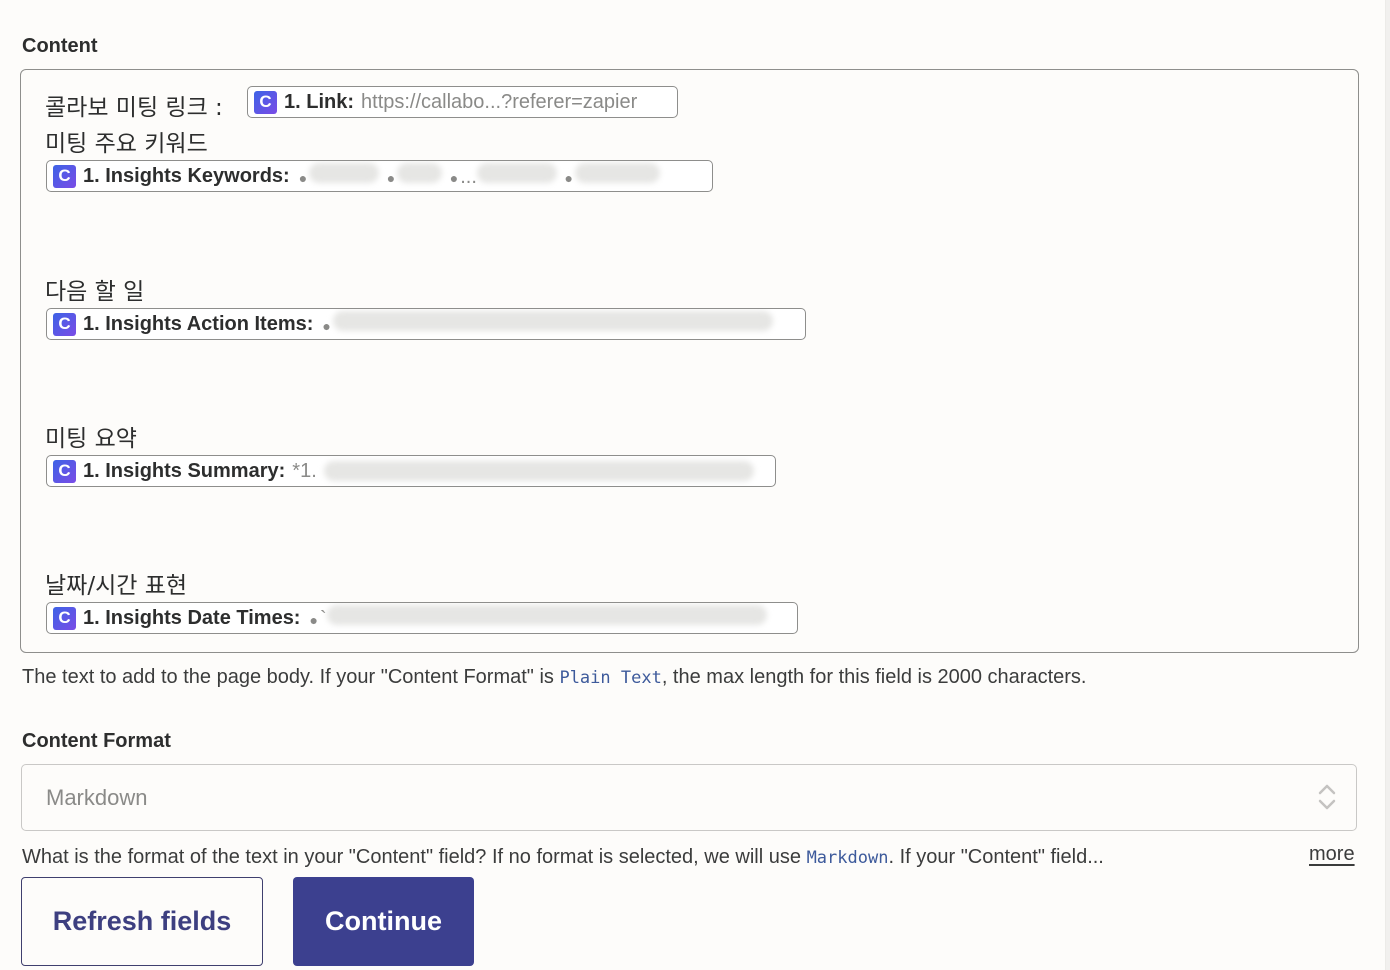 This screenshot has height=970, width=1390. What do you see at coordinates (689, 797) in the screenshot?
I see `content-format-select: Markdown` at bounding box center [689, 797].